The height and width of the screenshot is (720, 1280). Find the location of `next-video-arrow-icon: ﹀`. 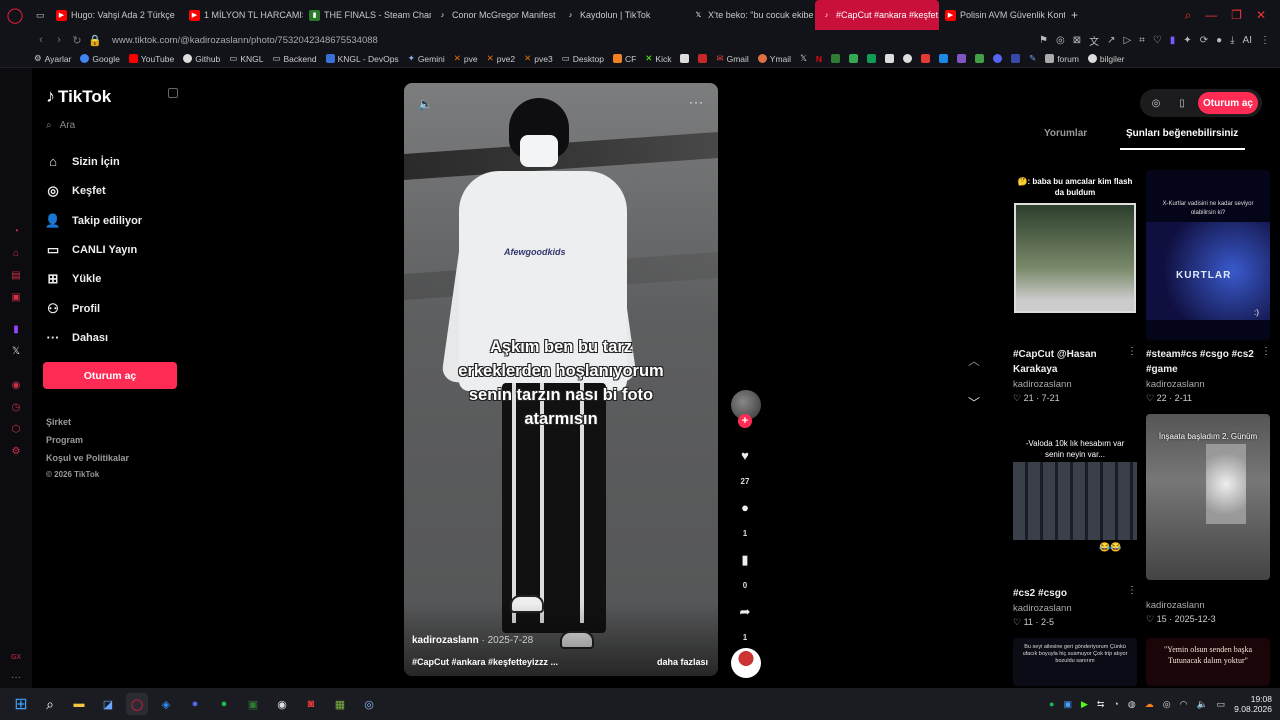

next-video-arrow-icon: ﹀ is located at coordinates (974, 402).